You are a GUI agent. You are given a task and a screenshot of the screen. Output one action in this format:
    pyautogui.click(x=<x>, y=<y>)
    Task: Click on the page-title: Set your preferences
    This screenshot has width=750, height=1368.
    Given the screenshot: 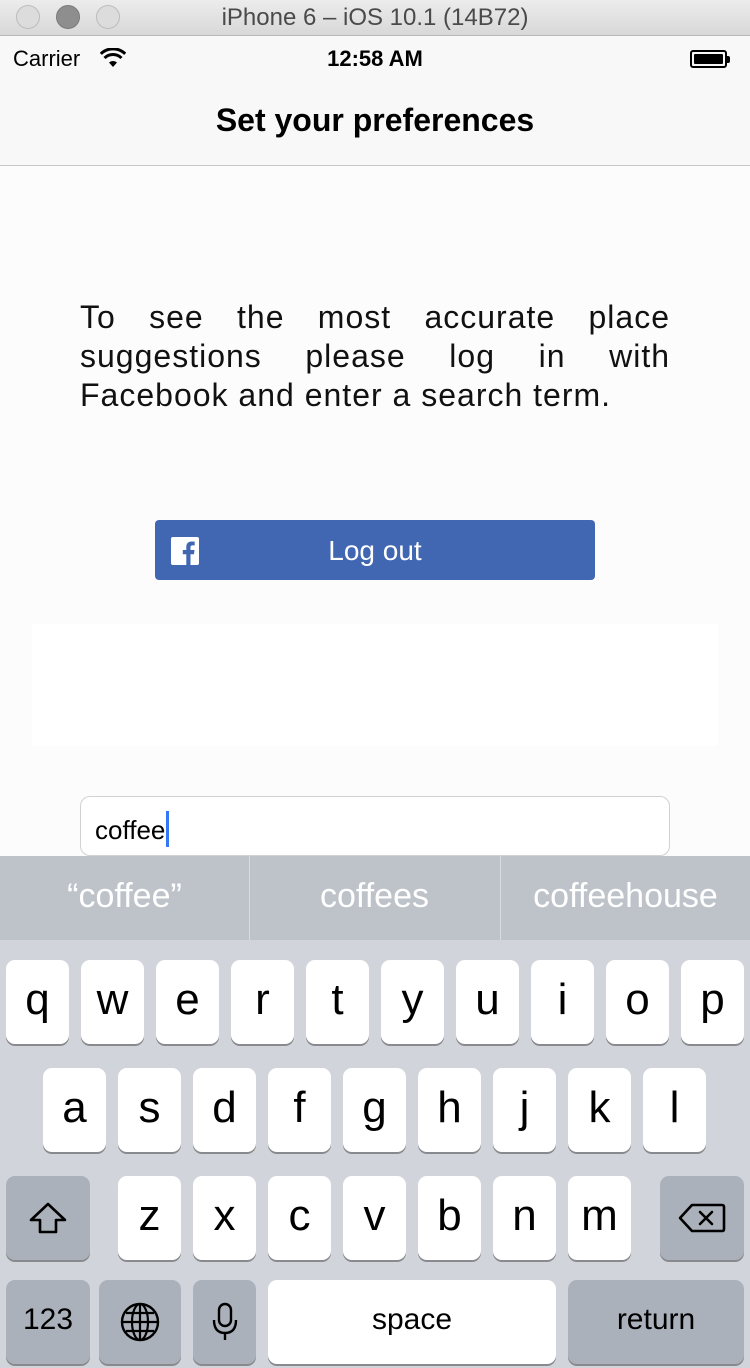 What is the action you would take?
    pyautogui.click(x=375, y=120)
    